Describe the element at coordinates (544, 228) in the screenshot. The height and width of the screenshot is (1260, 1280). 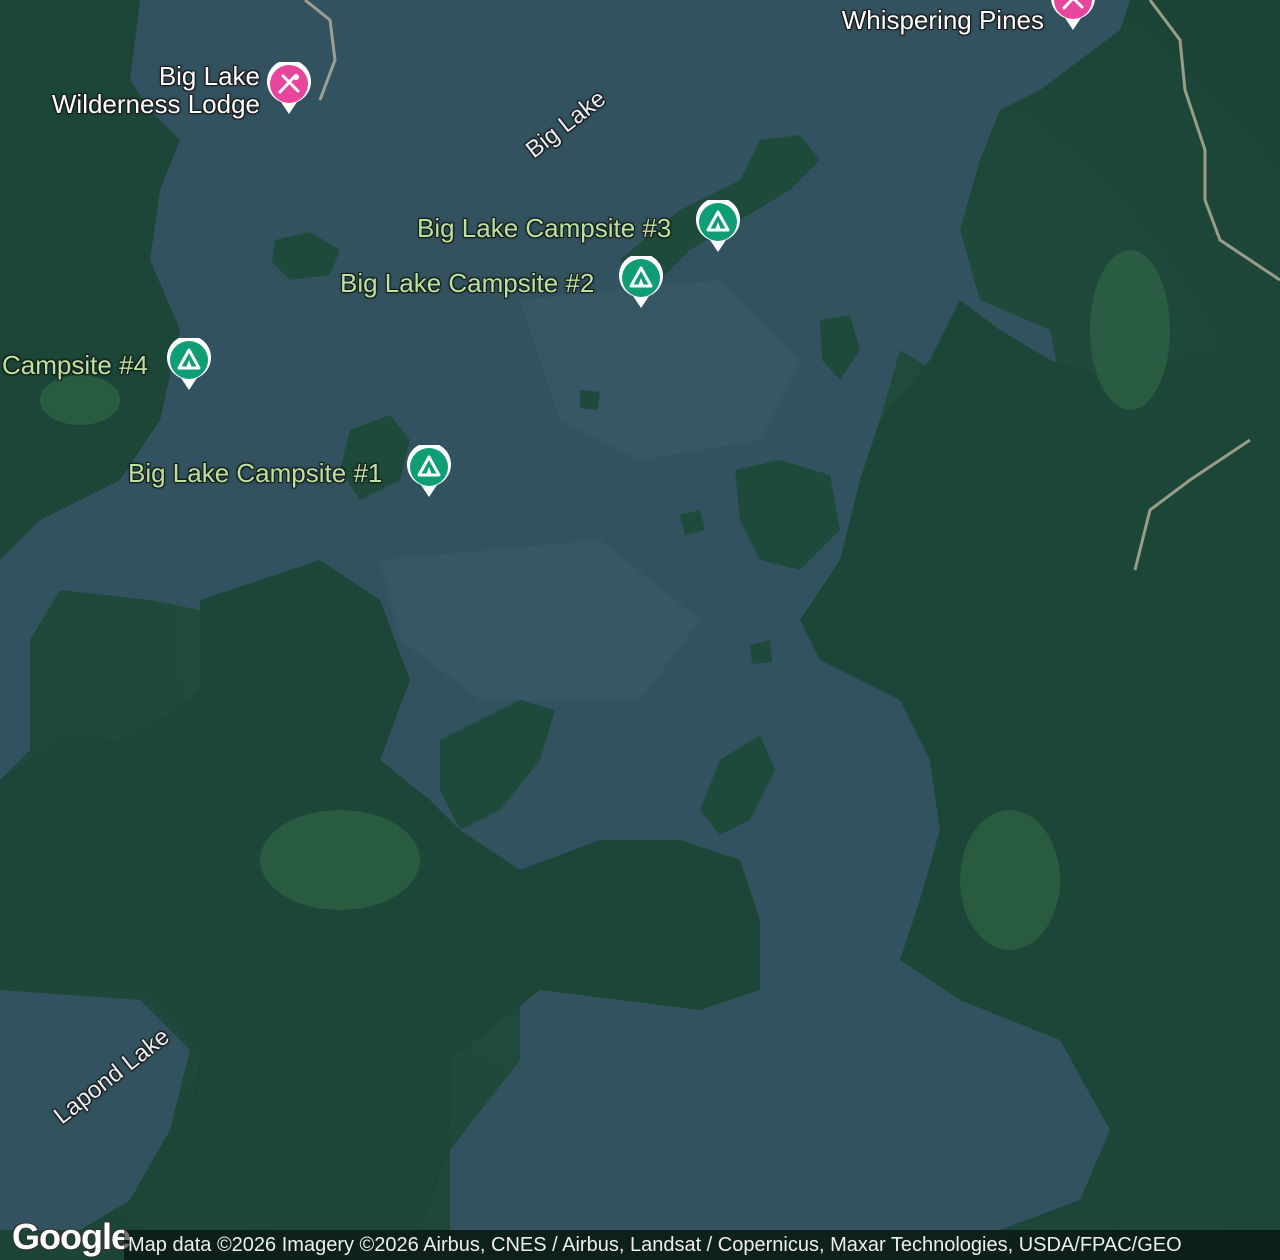
I see `campsite-label-3: Big Lake Campsite #3` at that location.